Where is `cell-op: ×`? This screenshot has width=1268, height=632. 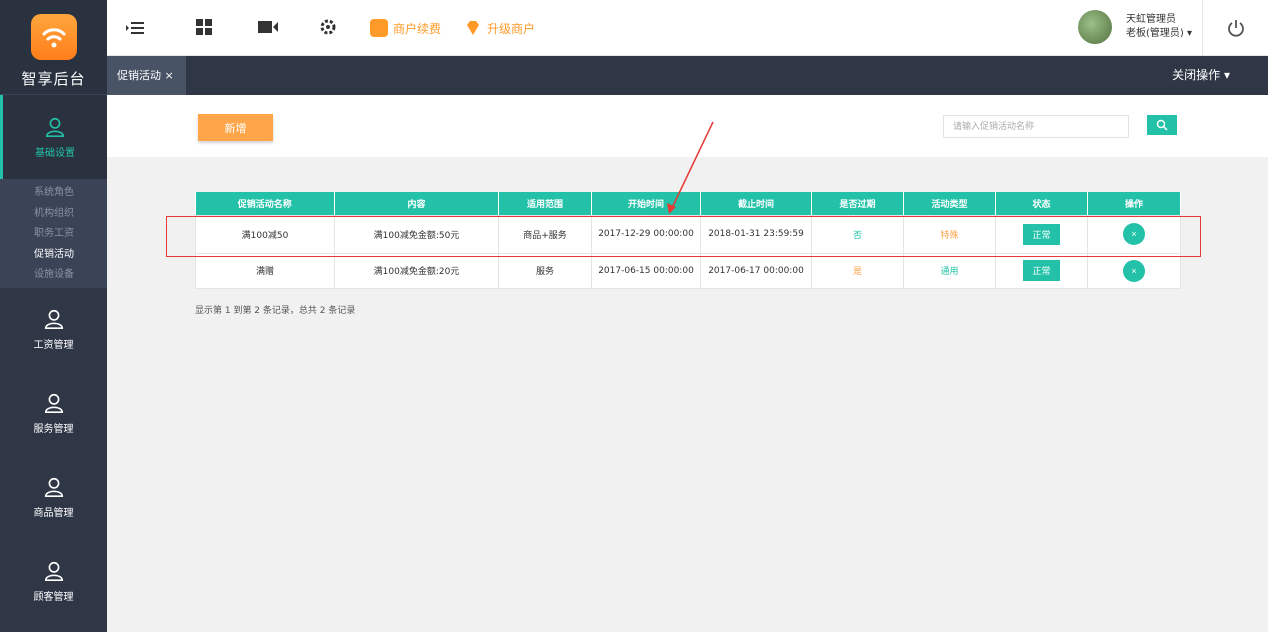 cell-op: × is located at coordinates (1134, 270).